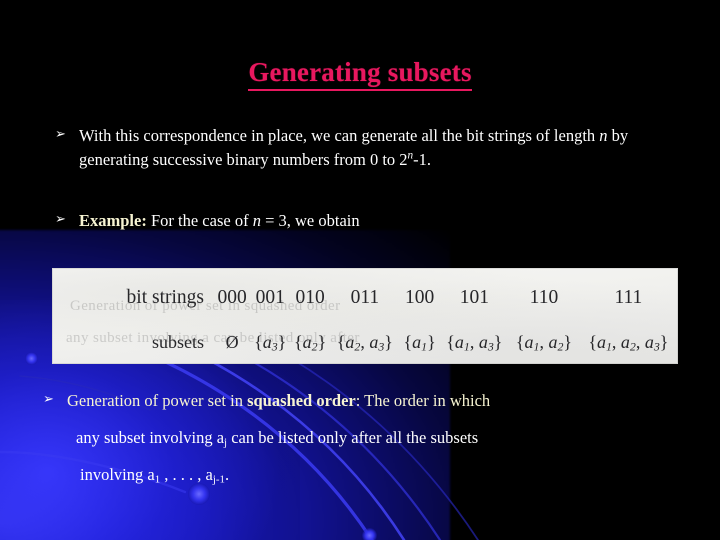 The width and height of the screenshot is (720, 540). Describe the element at coordinates (165, 297) in the screenshot. I see `row-label-bit-strings: bit strings` at that location.